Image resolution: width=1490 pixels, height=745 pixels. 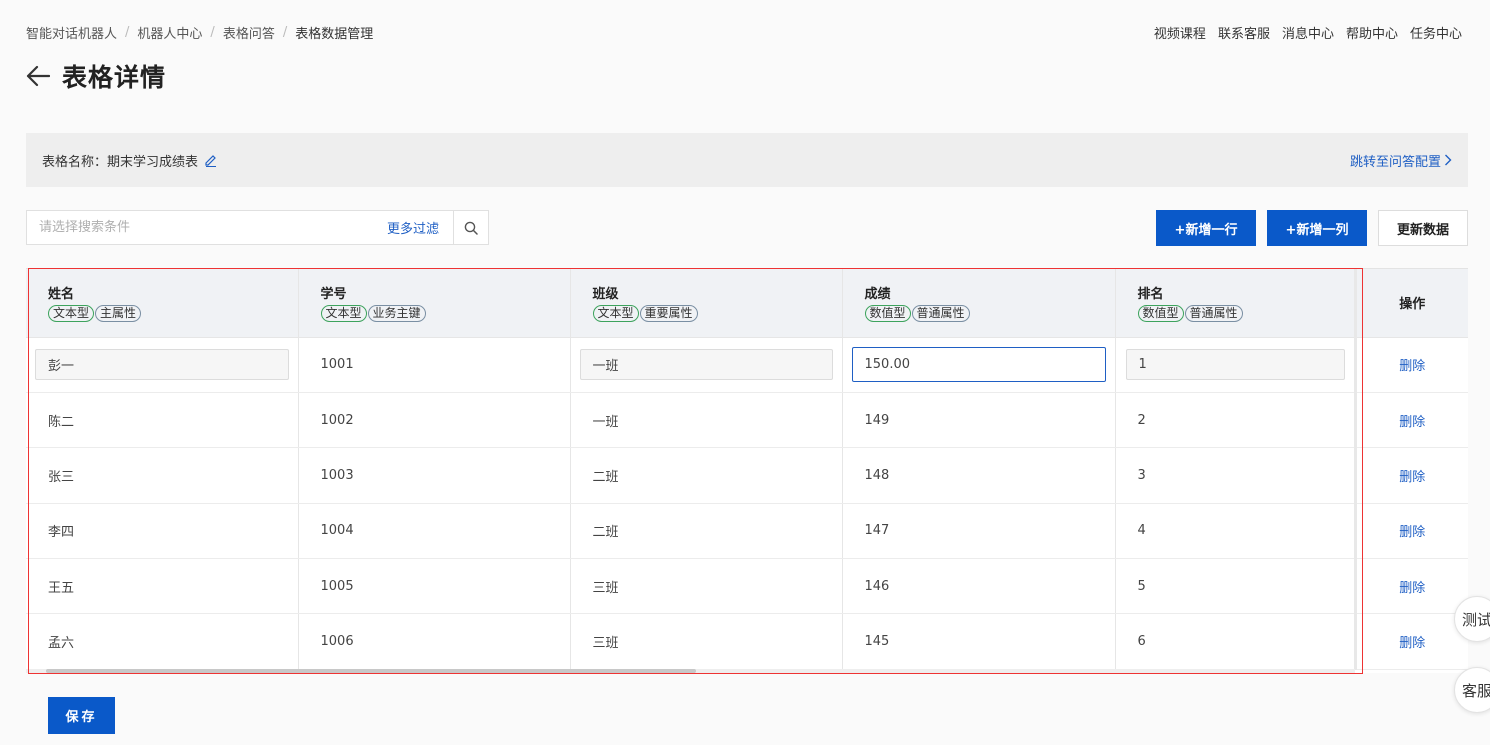 What do you see at coordinates (1436, 32) in the screenshot?
I see `top-link-task-center: 任务中心` at bounding box center [1436, 32].